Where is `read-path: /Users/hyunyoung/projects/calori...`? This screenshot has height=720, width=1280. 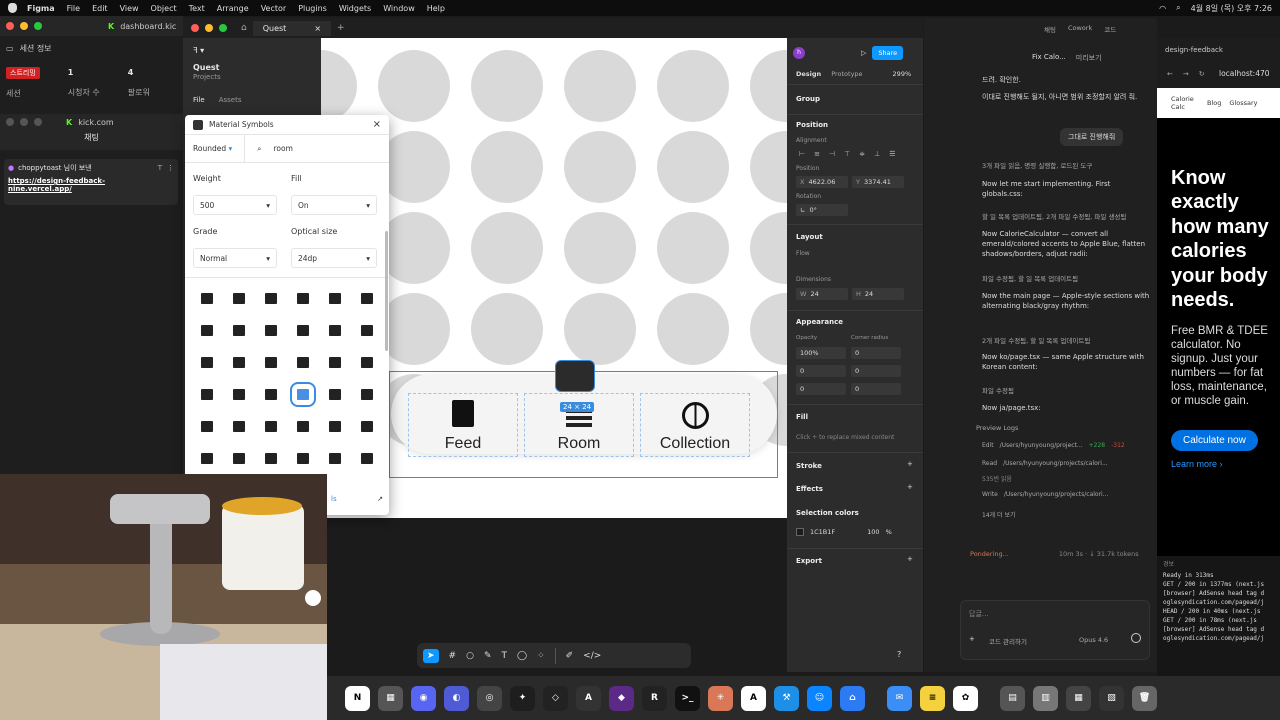
read-path: /Users/hyunyoung/projects/calori... is located at coordinates (1055, 463).